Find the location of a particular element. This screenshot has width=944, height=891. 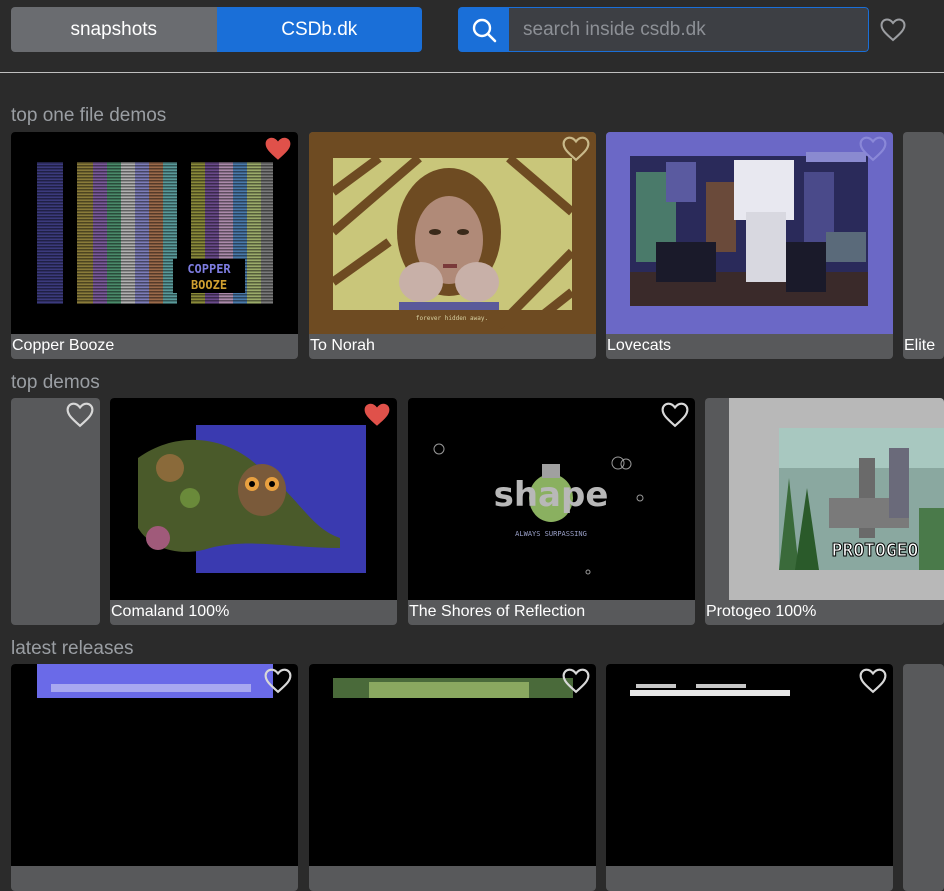

search-bar is located at coordinates (663, 29).